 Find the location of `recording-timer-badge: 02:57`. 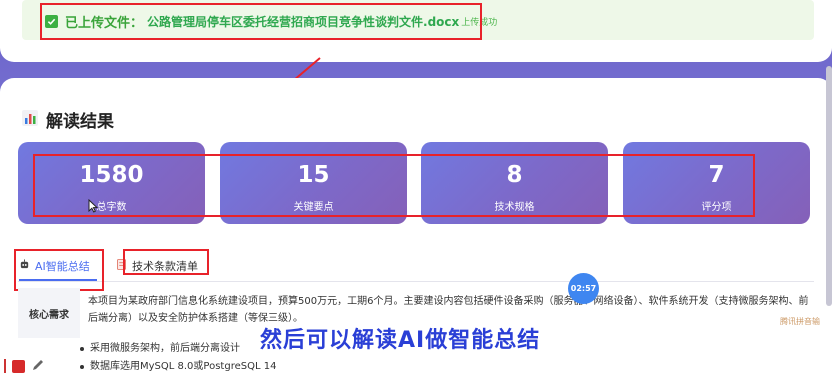

recording-timer-badge: 02:57 is located at coordinates (583, 288).